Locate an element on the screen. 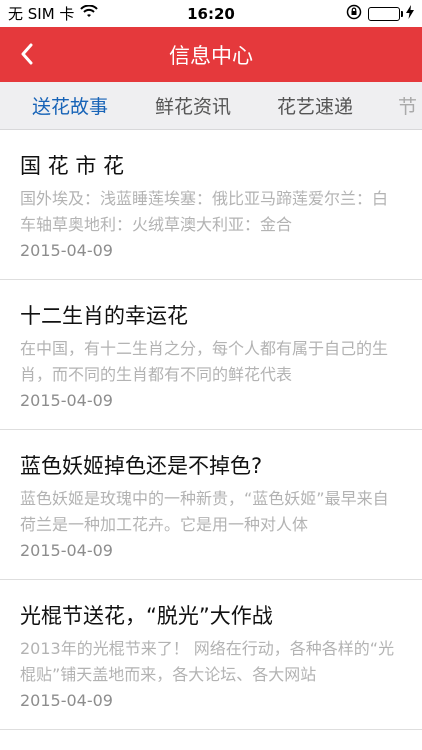  article-title: 光棍节送花，“脱光”大作战 is located at coordinates (146, 616).